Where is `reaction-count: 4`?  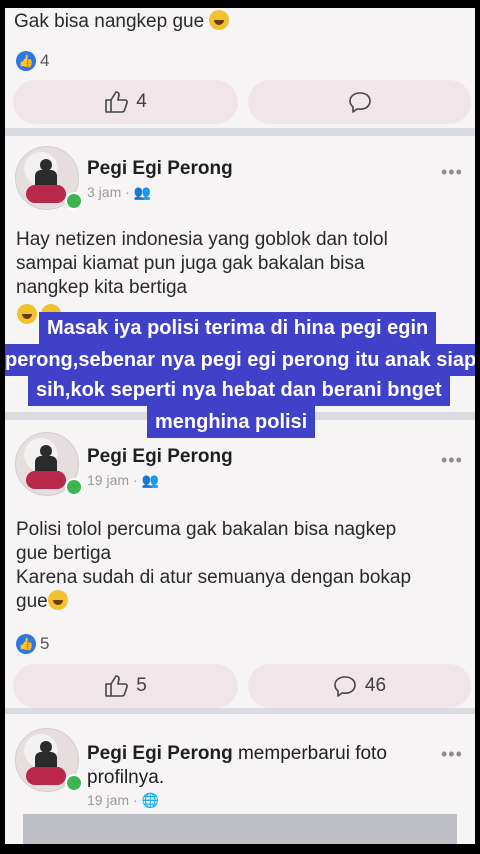 reaction-count: 4 is located at coordinates (45, 60).